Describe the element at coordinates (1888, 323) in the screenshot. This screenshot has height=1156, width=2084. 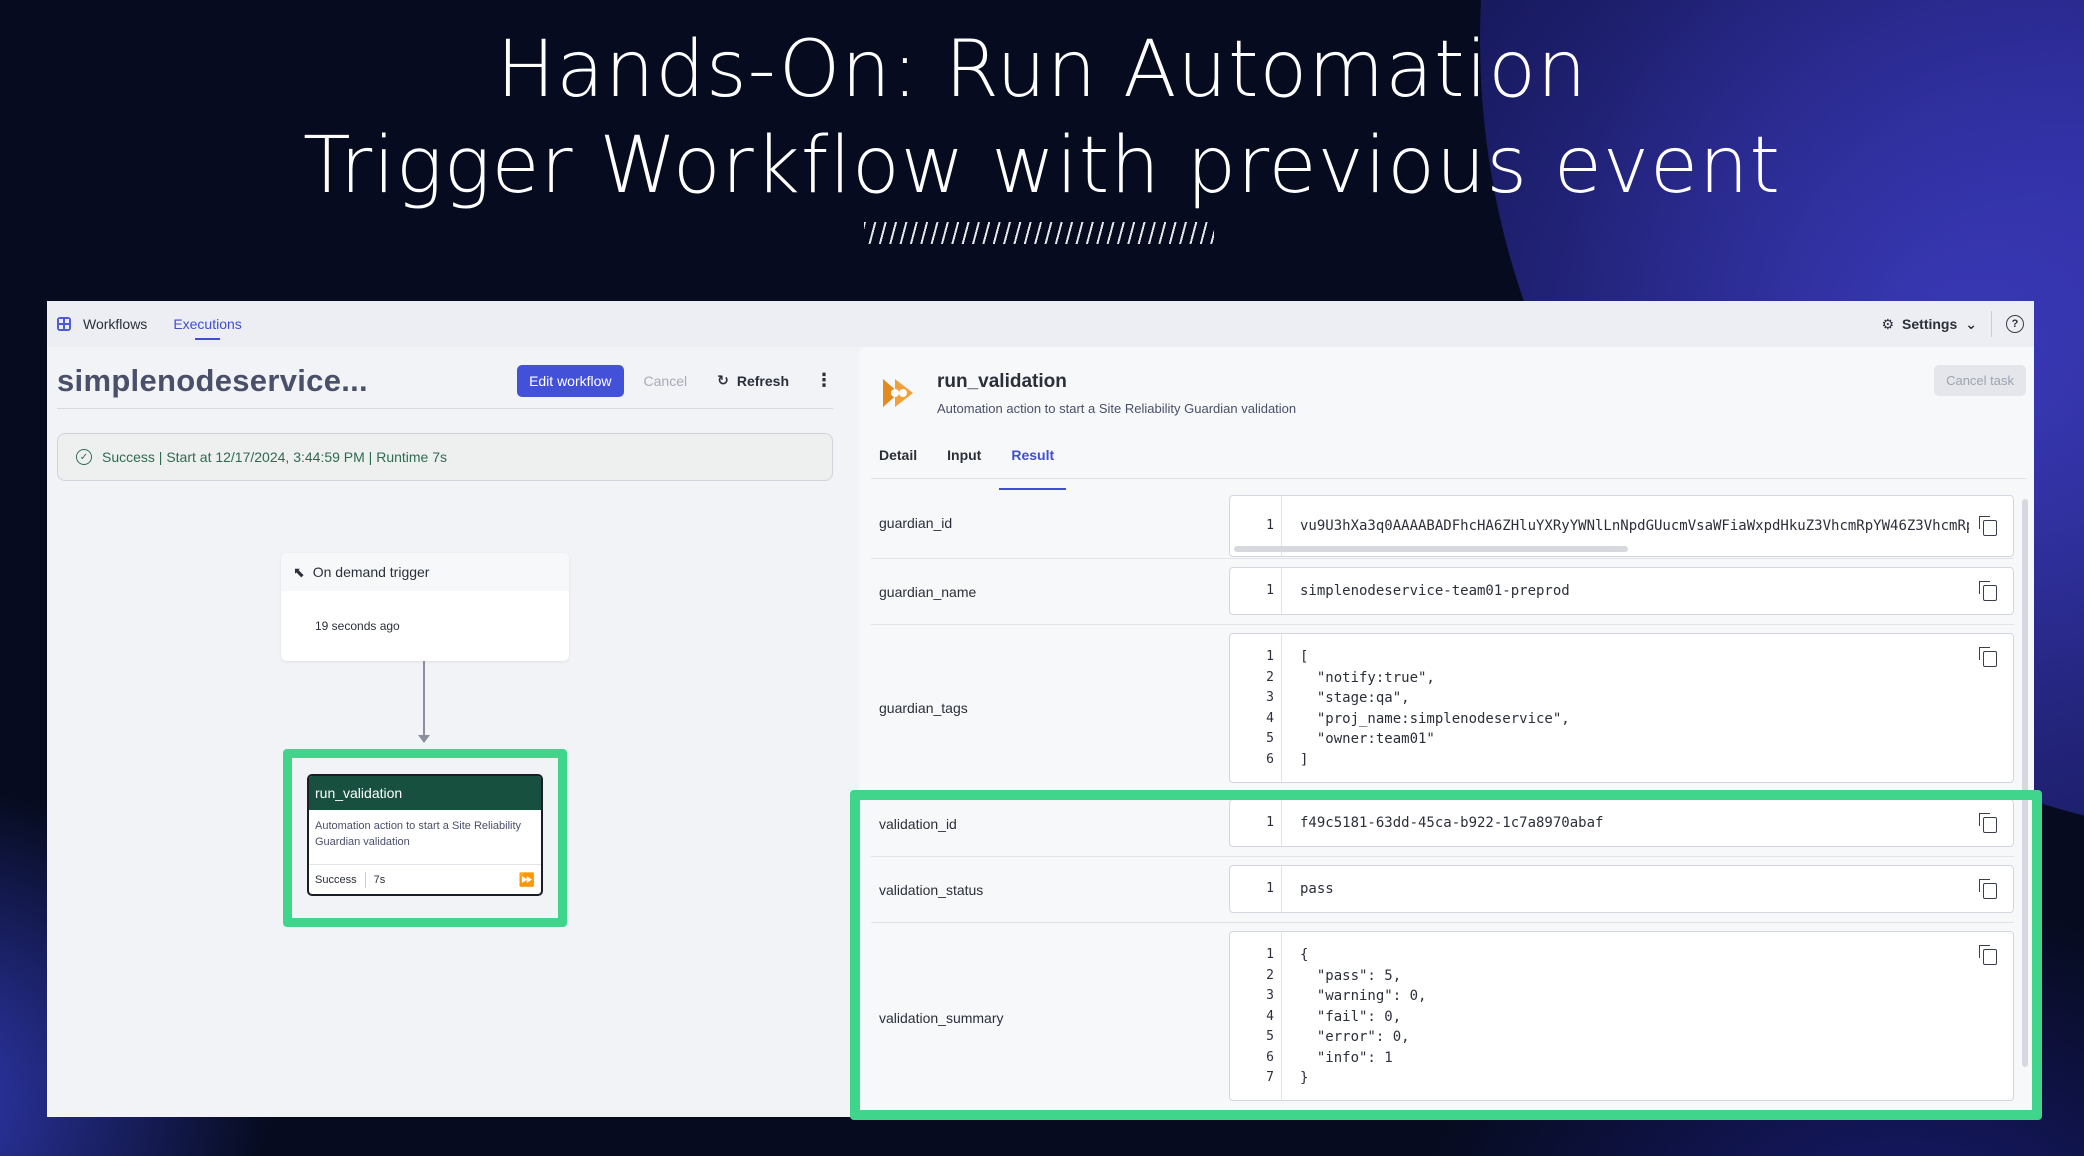
I see `gear-icon: ⚙` at that location.